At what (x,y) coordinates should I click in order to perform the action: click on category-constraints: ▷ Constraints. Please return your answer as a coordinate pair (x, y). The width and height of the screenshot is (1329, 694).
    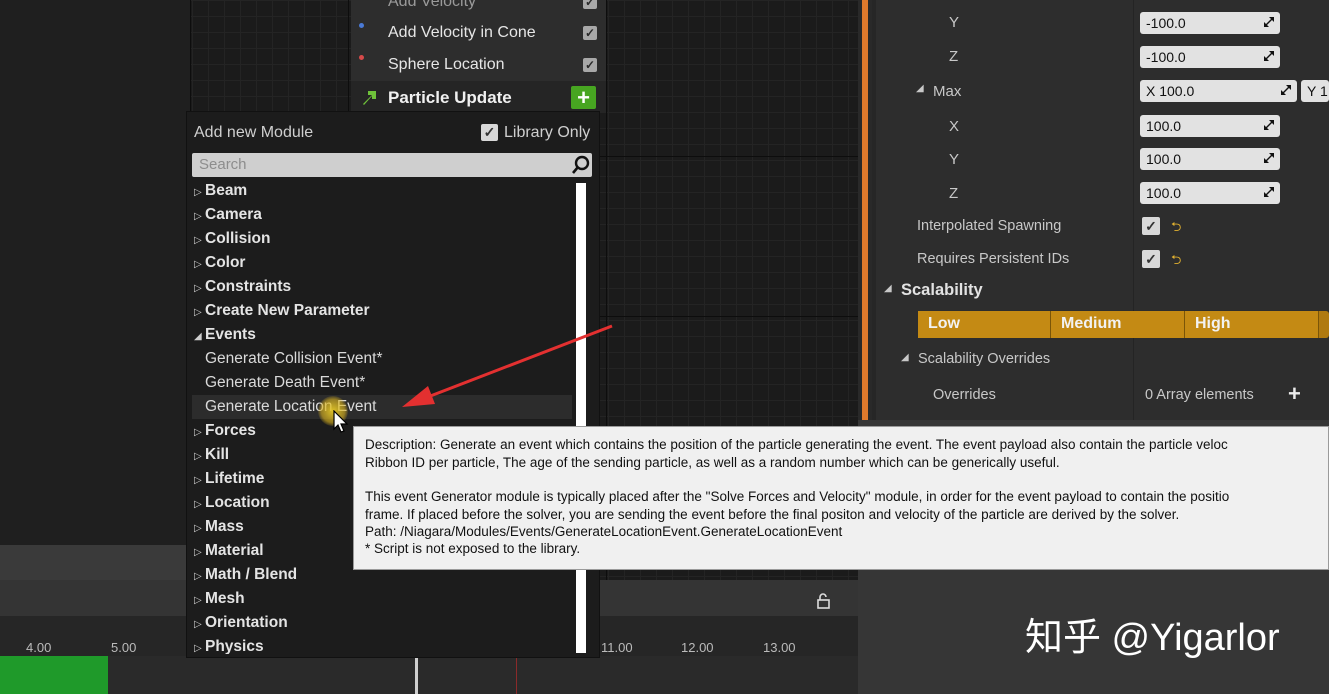
    Looking at the image, I should click on (242, 287).